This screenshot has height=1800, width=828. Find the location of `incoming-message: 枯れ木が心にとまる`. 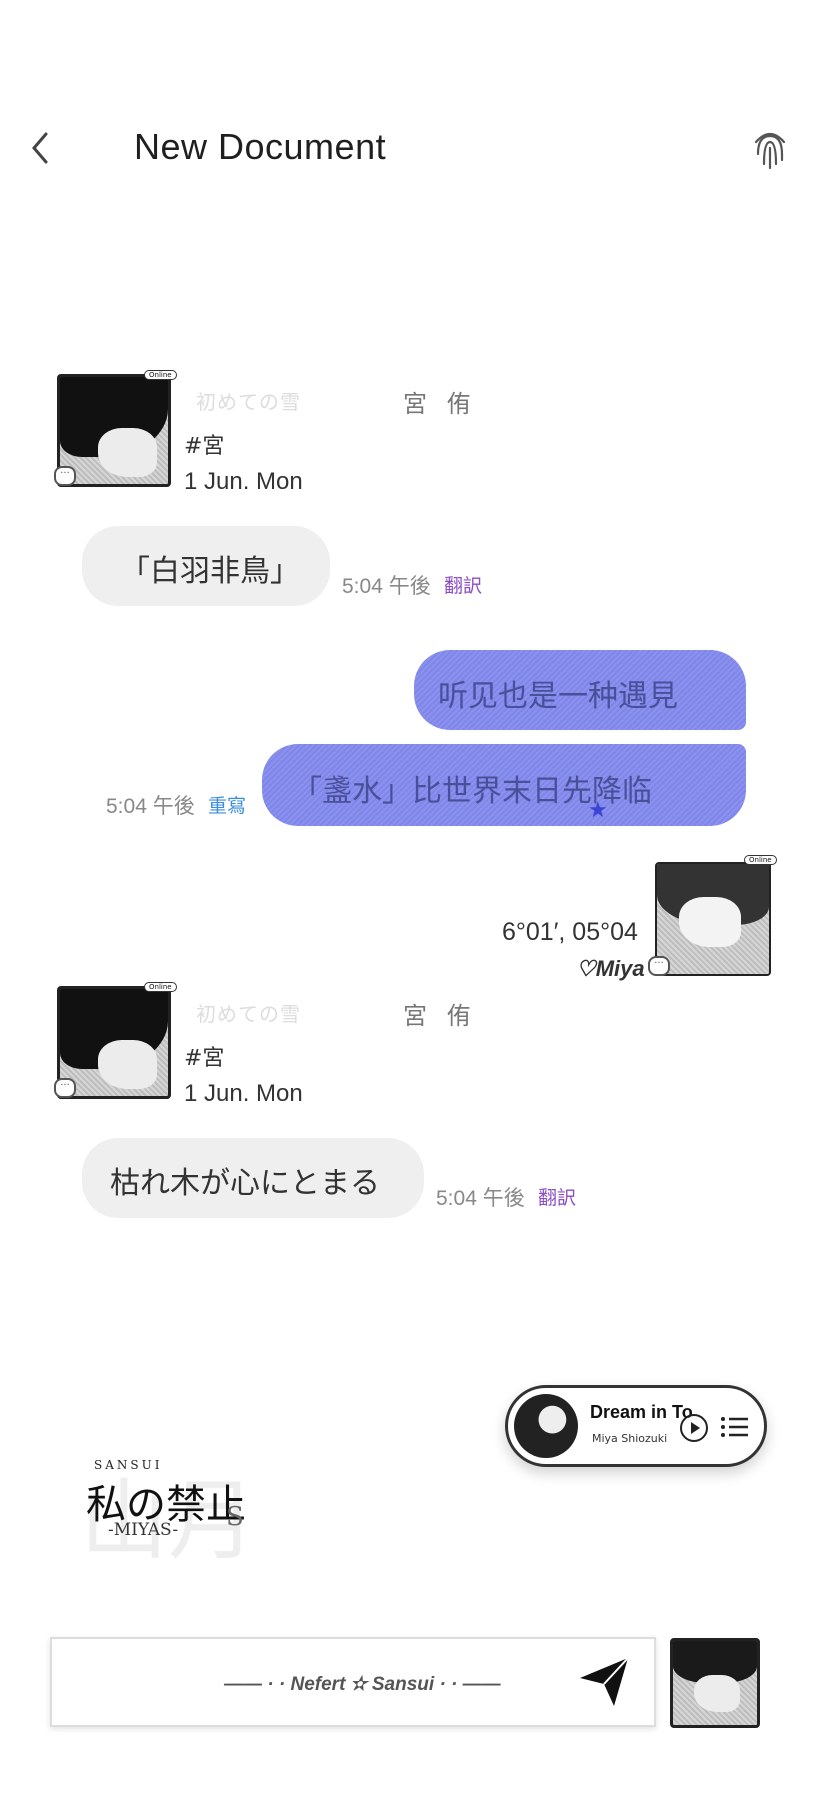

incoming-message: 枯れ木が心にとまる is located at coordinates (253, 1178).